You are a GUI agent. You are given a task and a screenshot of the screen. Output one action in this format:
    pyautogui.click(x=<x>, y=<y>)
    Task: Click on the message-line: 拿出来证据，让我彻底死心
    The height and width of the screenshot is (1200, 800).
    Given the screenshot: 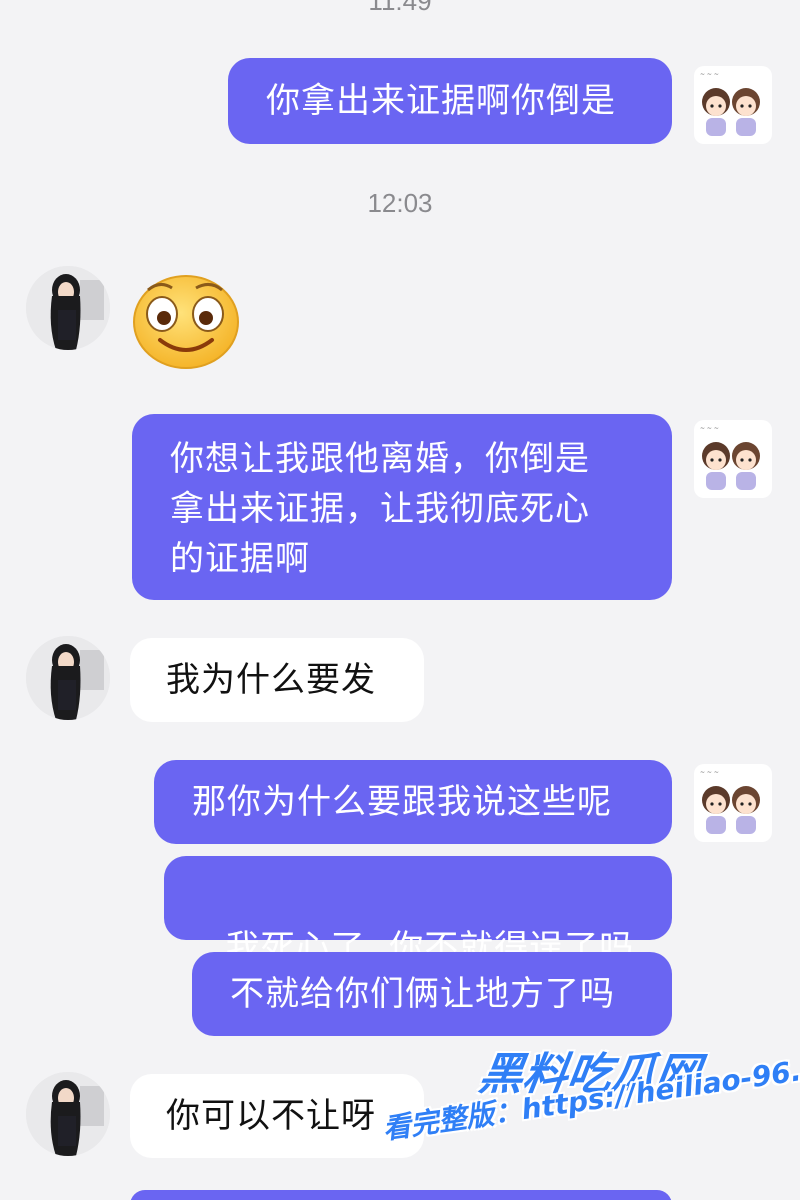 What is the action you would take?
    pyautogui.click(x=380, y=509)
    